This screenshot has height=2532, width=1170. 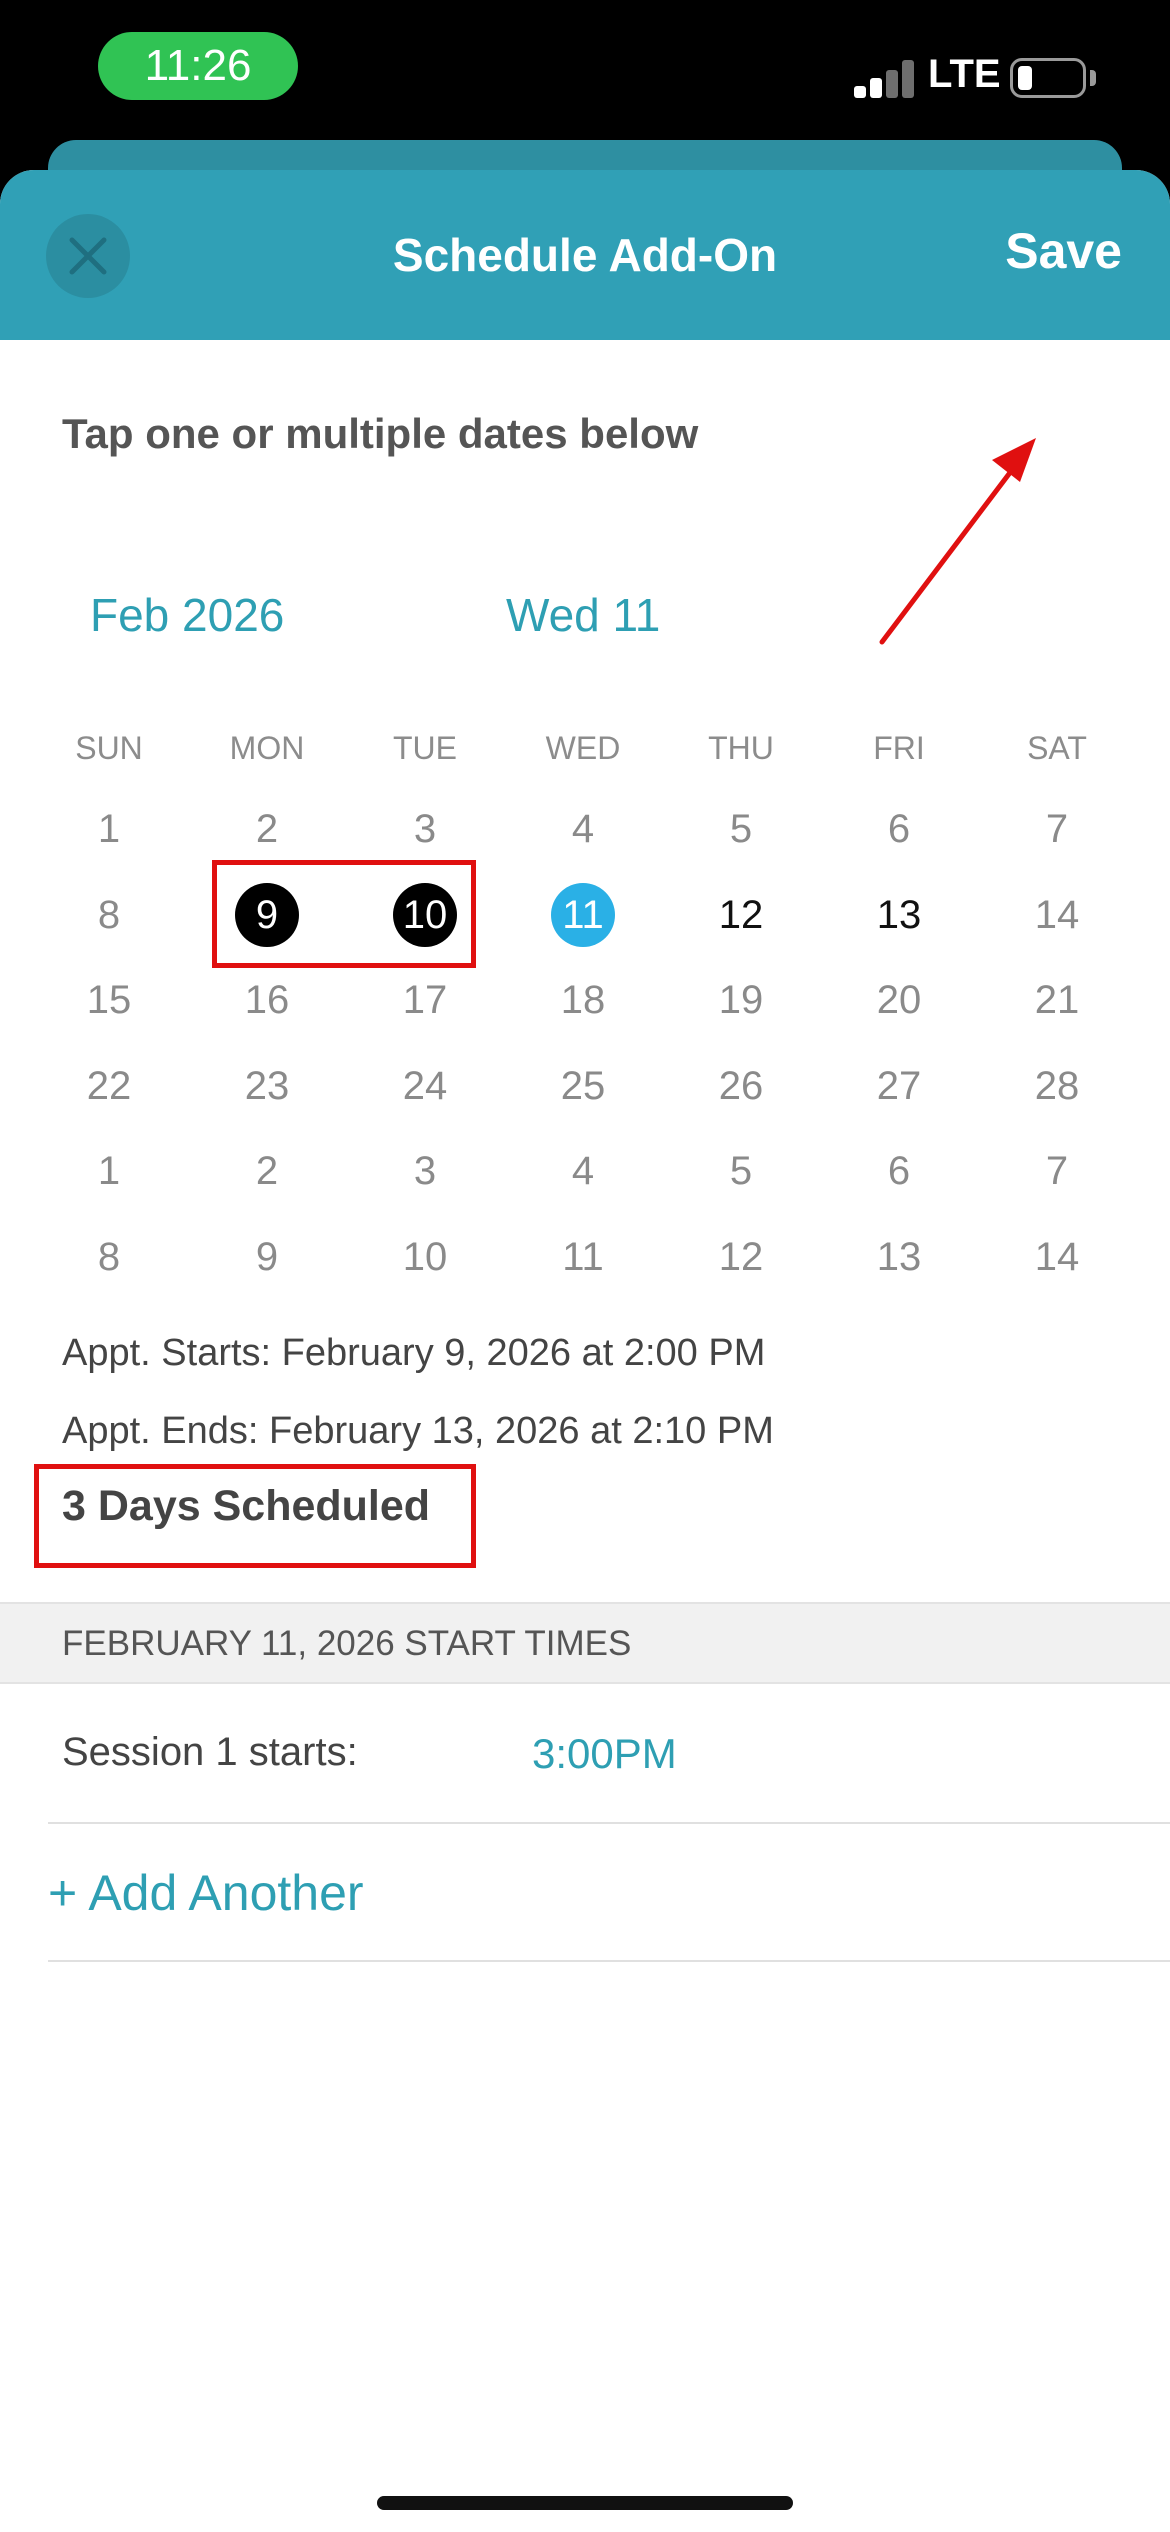 What do you see at coordinates (886, 78) in the screenshot?
I see `signal-icon` at bounding box center [886, 78].